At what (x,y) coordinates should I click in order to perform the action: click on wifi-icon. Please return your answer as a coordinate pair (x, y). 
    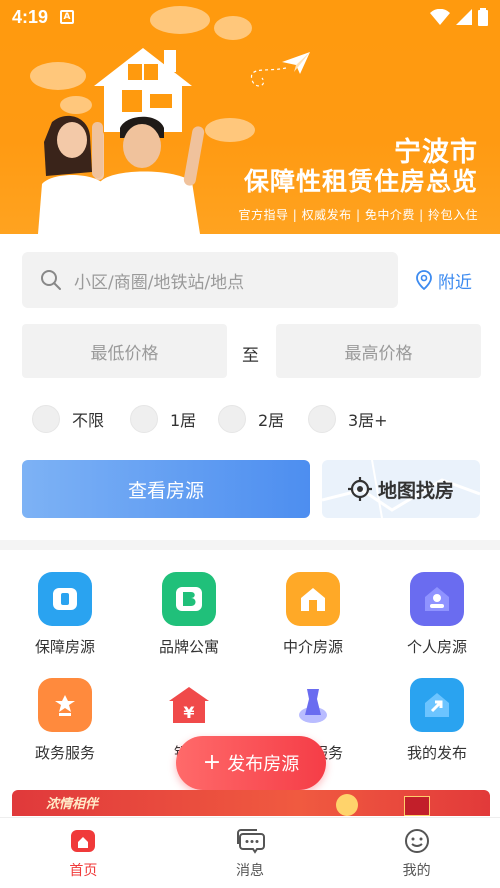
    Looking at the image, I should click on (440, 17).